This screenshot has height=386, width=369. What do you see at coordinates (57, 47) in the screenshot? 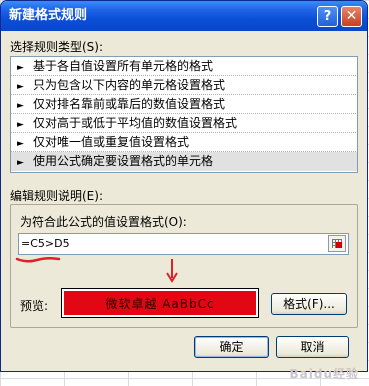
I see `rule-type-label: 选择规则类型(S):` at bounding box center [57, 47].